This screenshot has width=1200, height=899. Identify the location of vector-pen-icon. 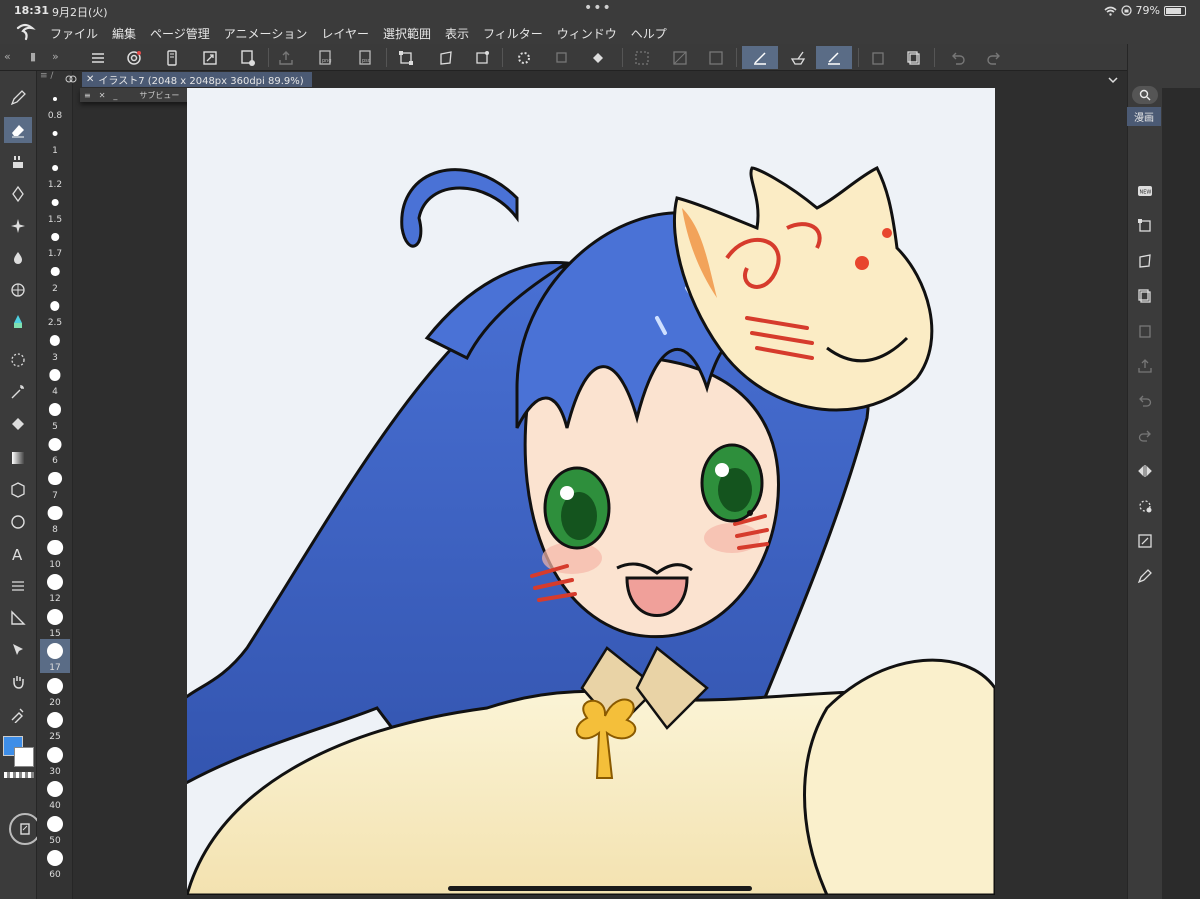
(18, 194).